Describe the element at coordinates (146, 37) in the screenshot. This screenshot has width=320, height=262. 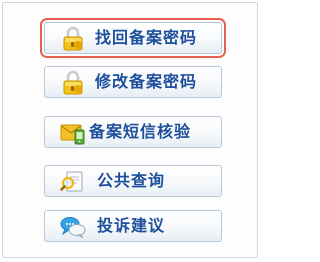
I see `retrieve-password-label: 找回备案密码` at that location.